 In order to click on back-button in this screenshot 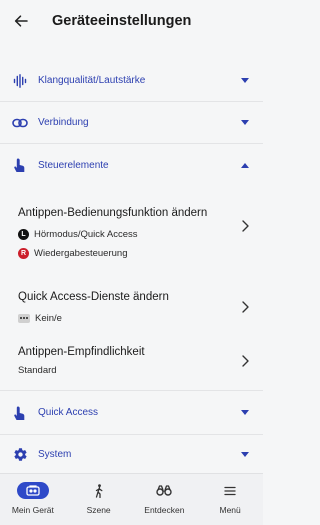, I will do `click(21, 21)`.